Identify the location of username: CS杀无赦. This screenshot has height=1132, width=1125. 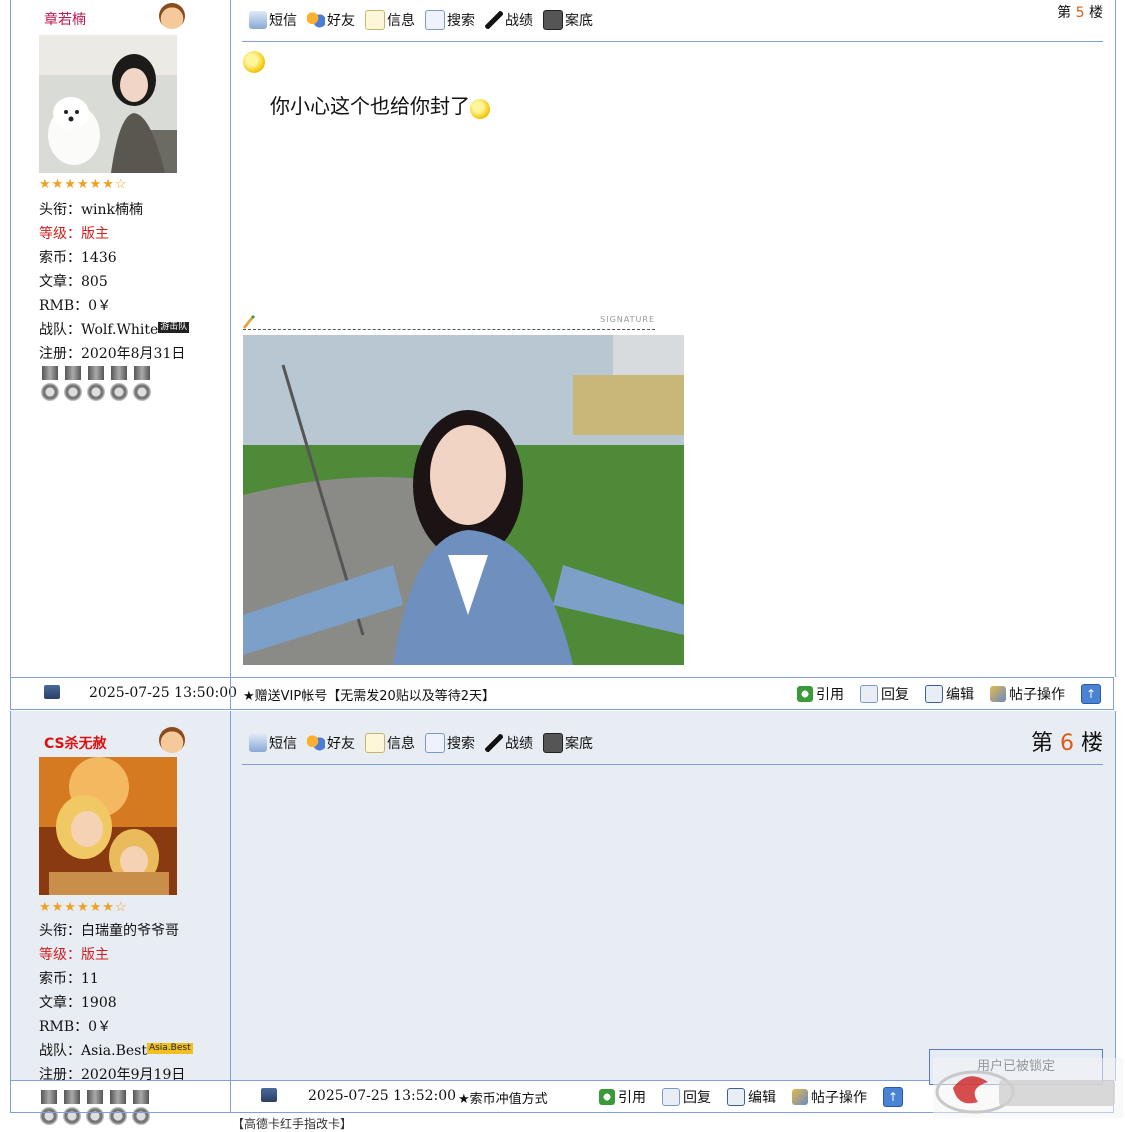
(75, 743).